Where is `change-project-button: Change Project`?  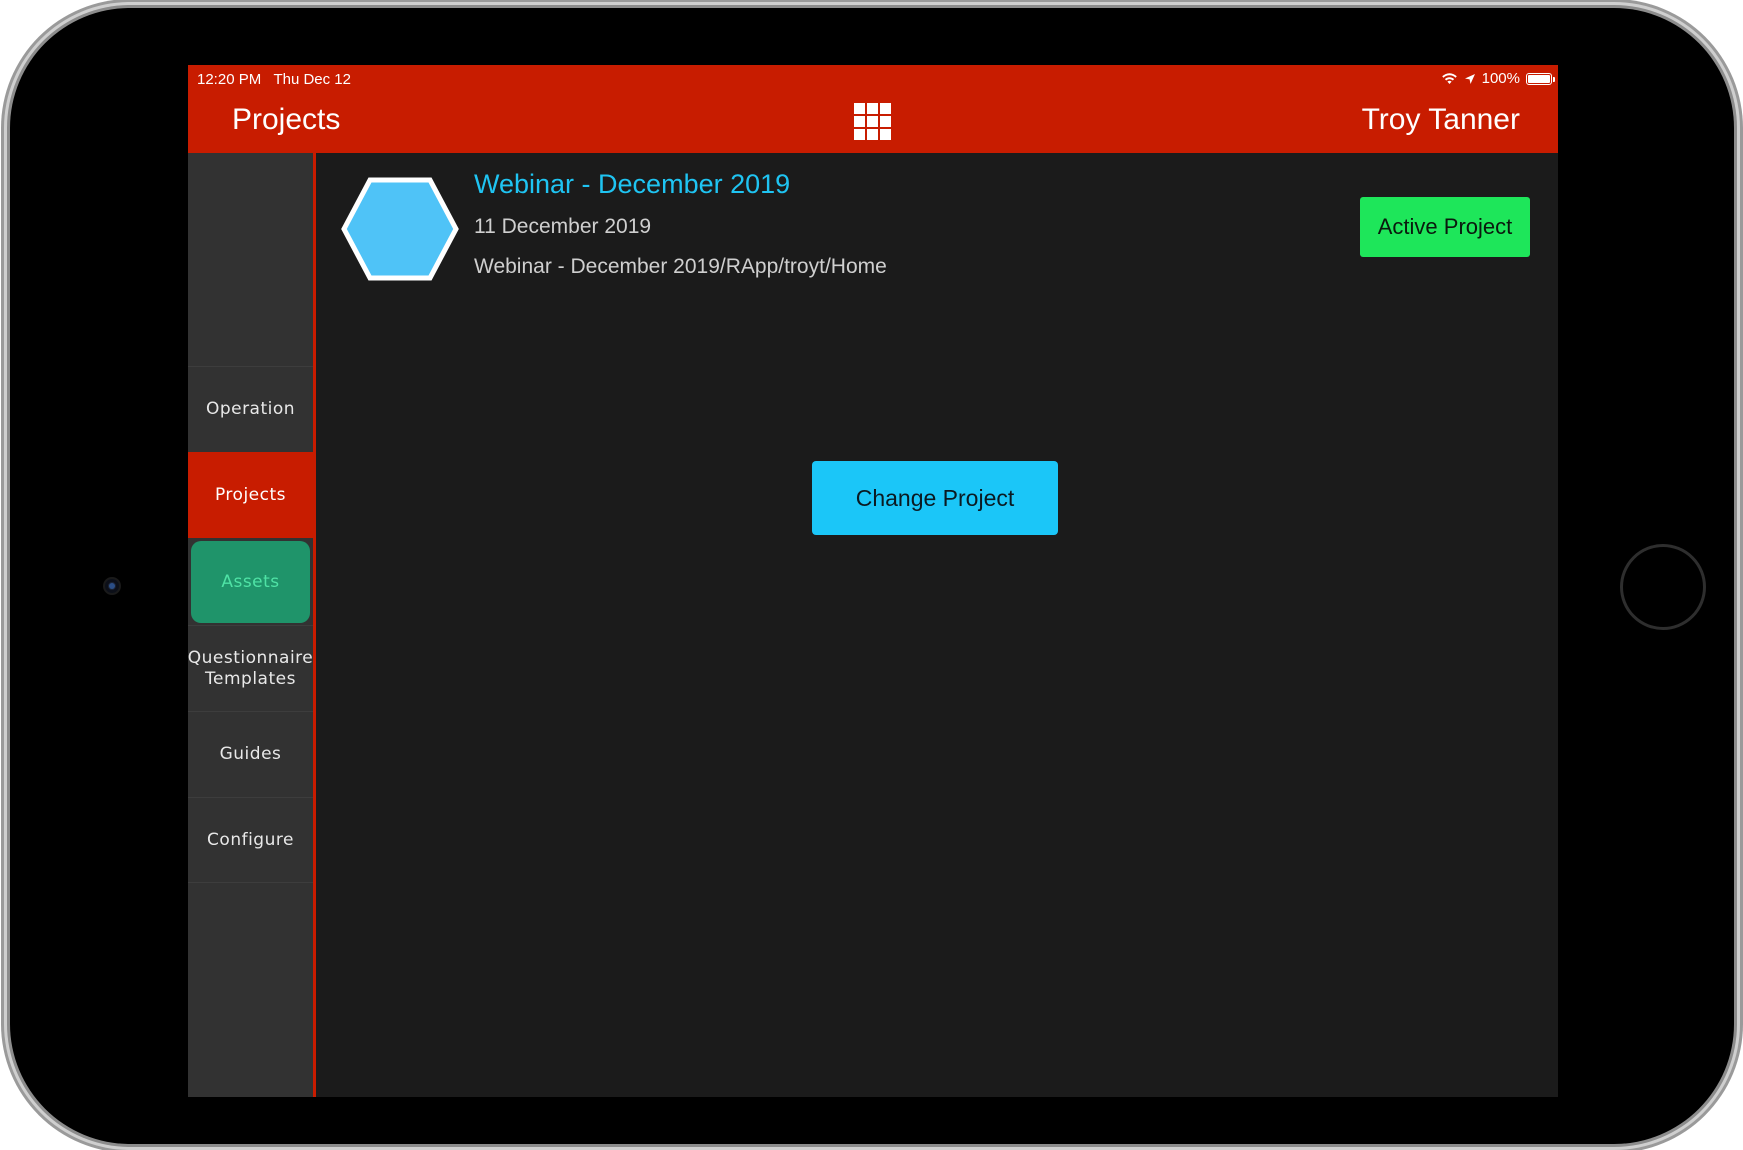 change-project-button: Change Project is located at coordinates (935, 498).